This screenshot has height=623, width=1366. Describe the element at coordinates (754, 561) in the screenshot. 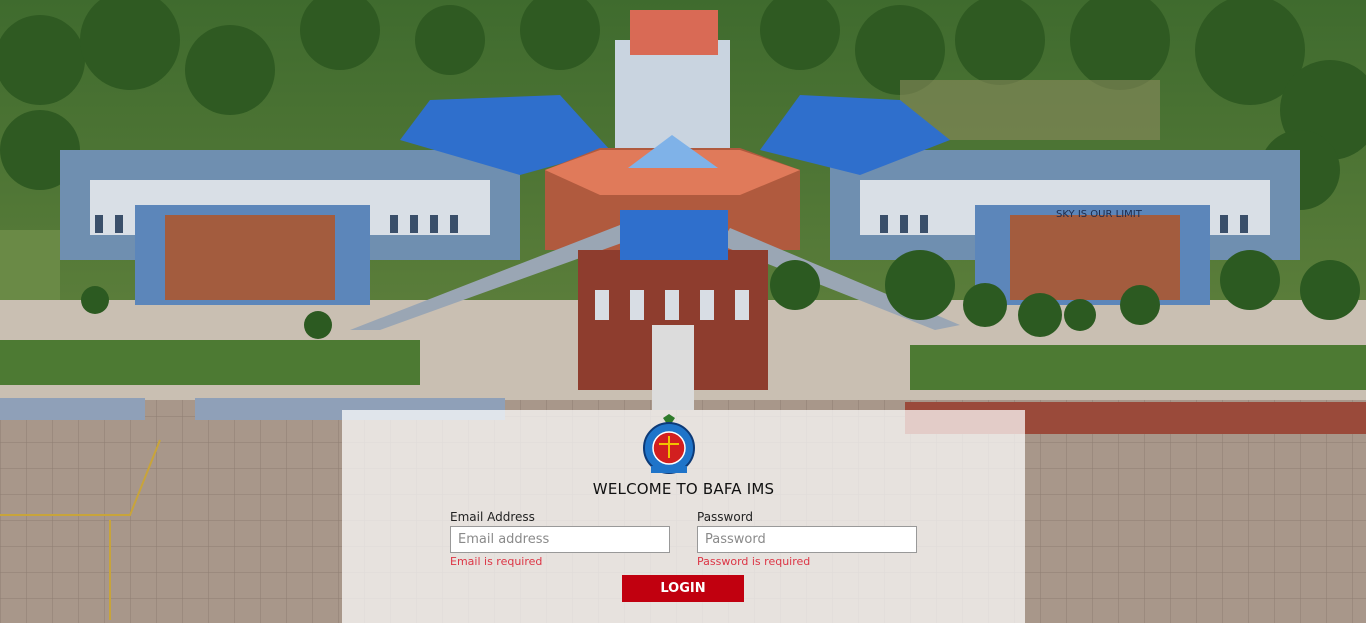

I see `password-error: Password is required` at that location.